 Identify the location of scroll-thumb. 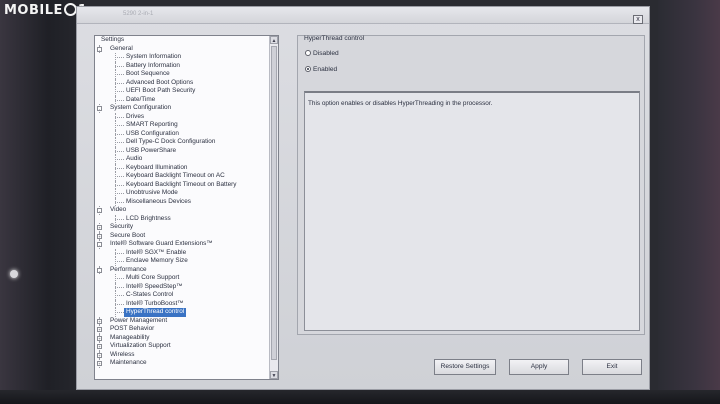
(274, 203).